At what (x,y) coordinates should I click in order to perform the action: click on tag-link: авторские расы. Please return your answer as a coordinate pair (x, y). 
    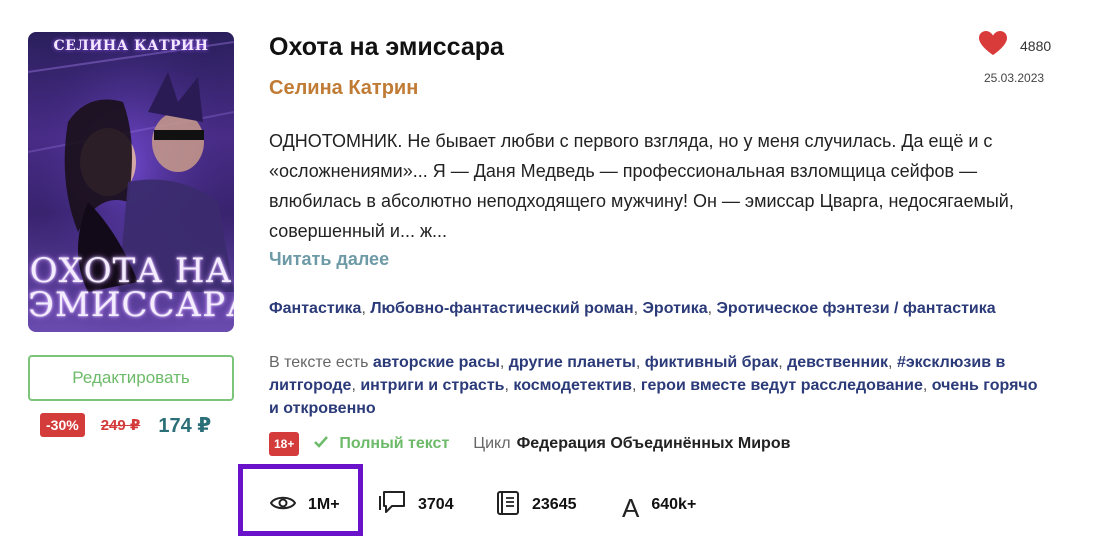
    Looking at the image, I should click on (436, 362).